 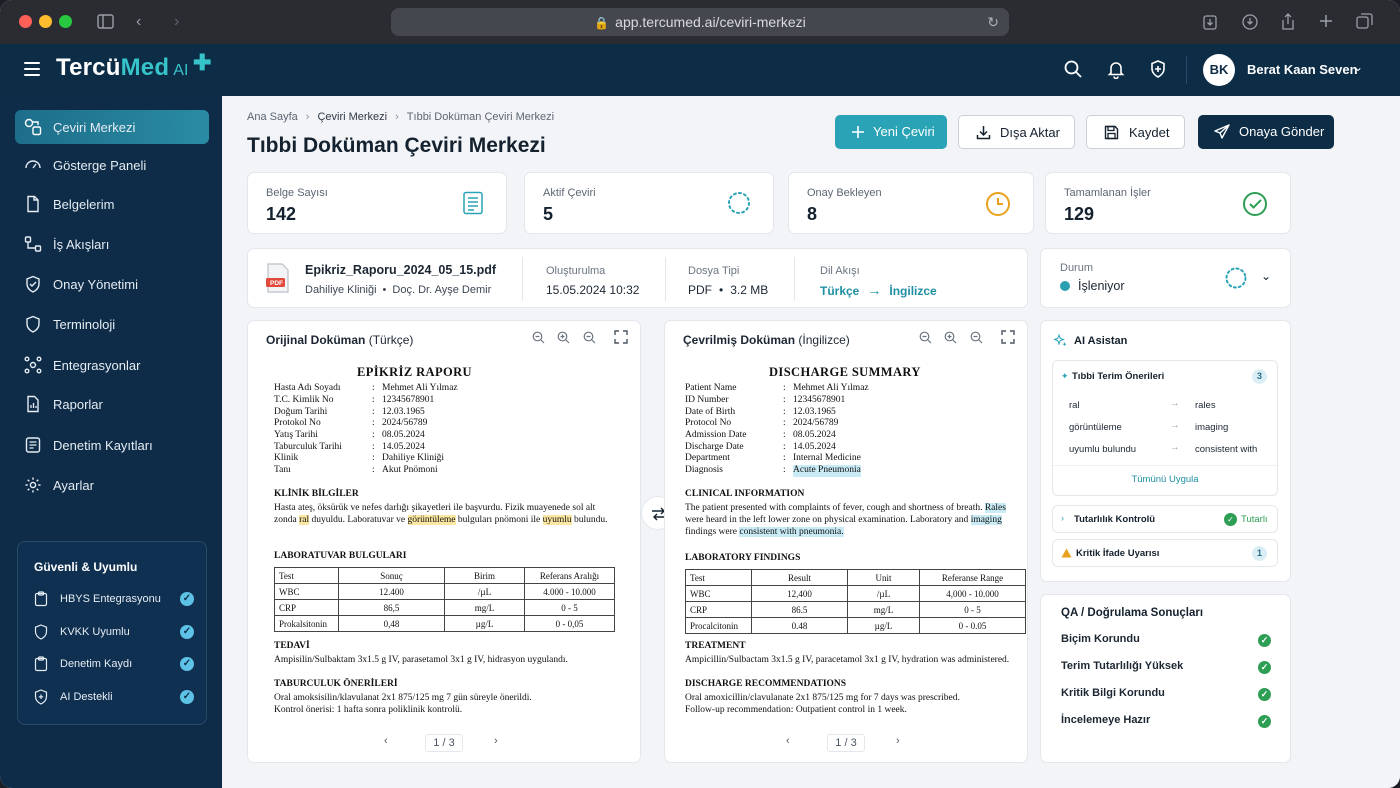 What do you see at coordinates (649, 203) in the screenshot?
I see `stat-card-active: Aktif Çeviri 5` at bounding box center [649, 203].